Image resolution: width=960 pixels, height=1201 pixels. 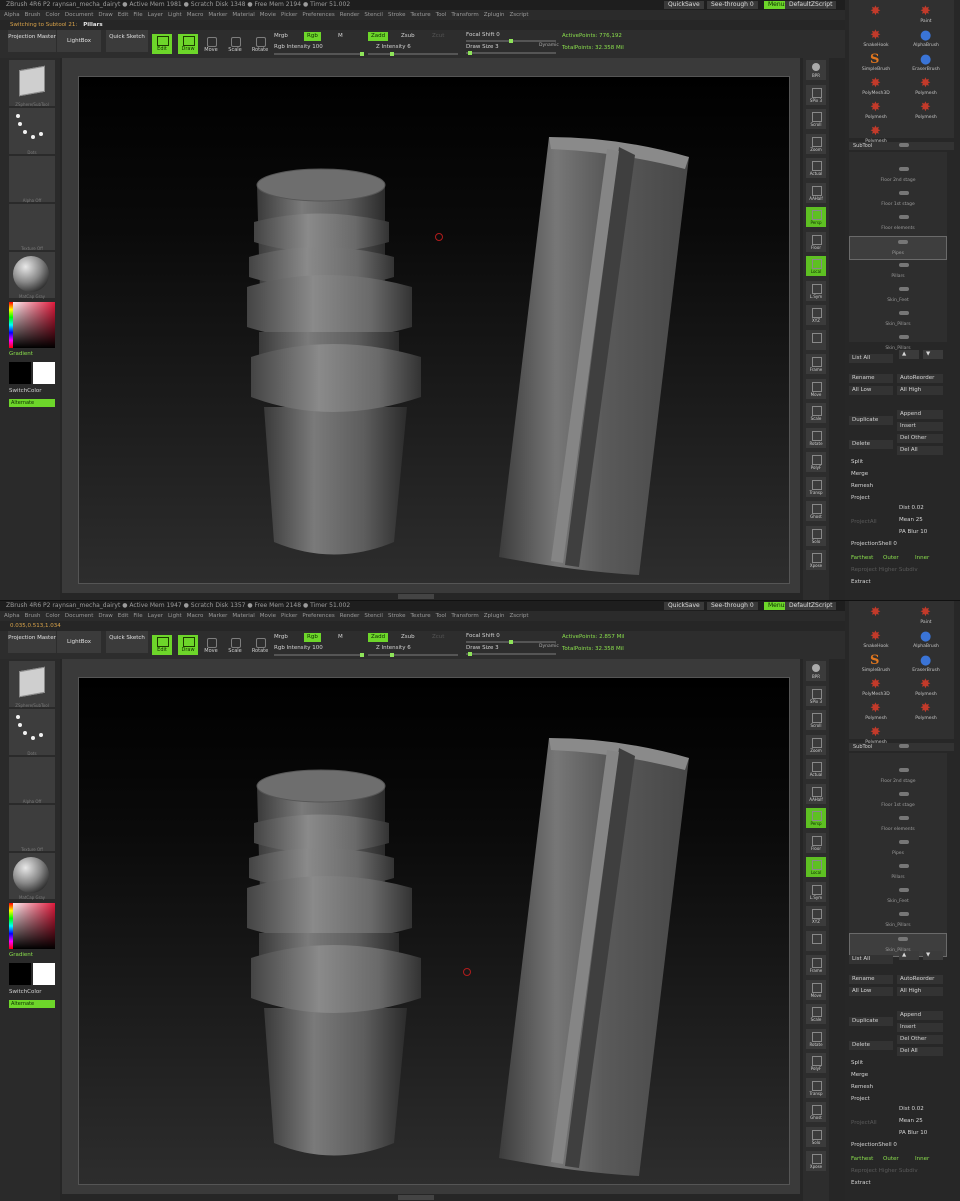 What do you see at coordinates (549, 646) in the screenshot?
I see `dynamic-button: Dynamic` at bounding box center [549, 646].